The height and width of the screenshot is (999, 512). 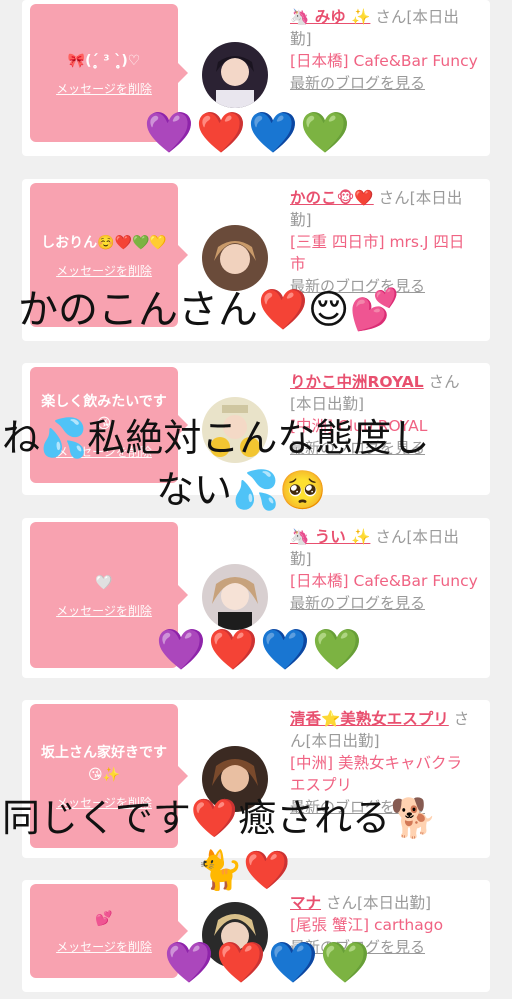 What do you see at coordinates (216, 438) in the screenshot?
I see `overlay-caption-line: ね💦私絶対こんな態度し` at bounding box center [216, 438].